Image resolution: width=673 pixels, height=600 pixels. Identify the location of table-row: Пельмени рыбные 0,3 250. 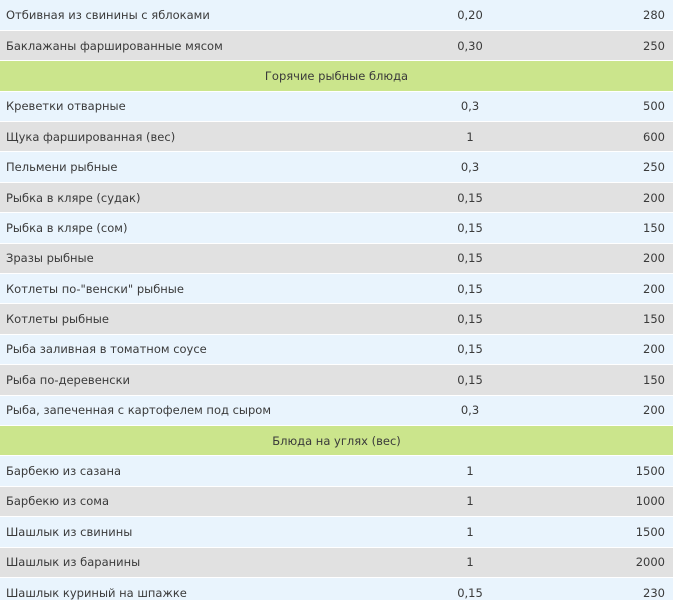
(336, 167).